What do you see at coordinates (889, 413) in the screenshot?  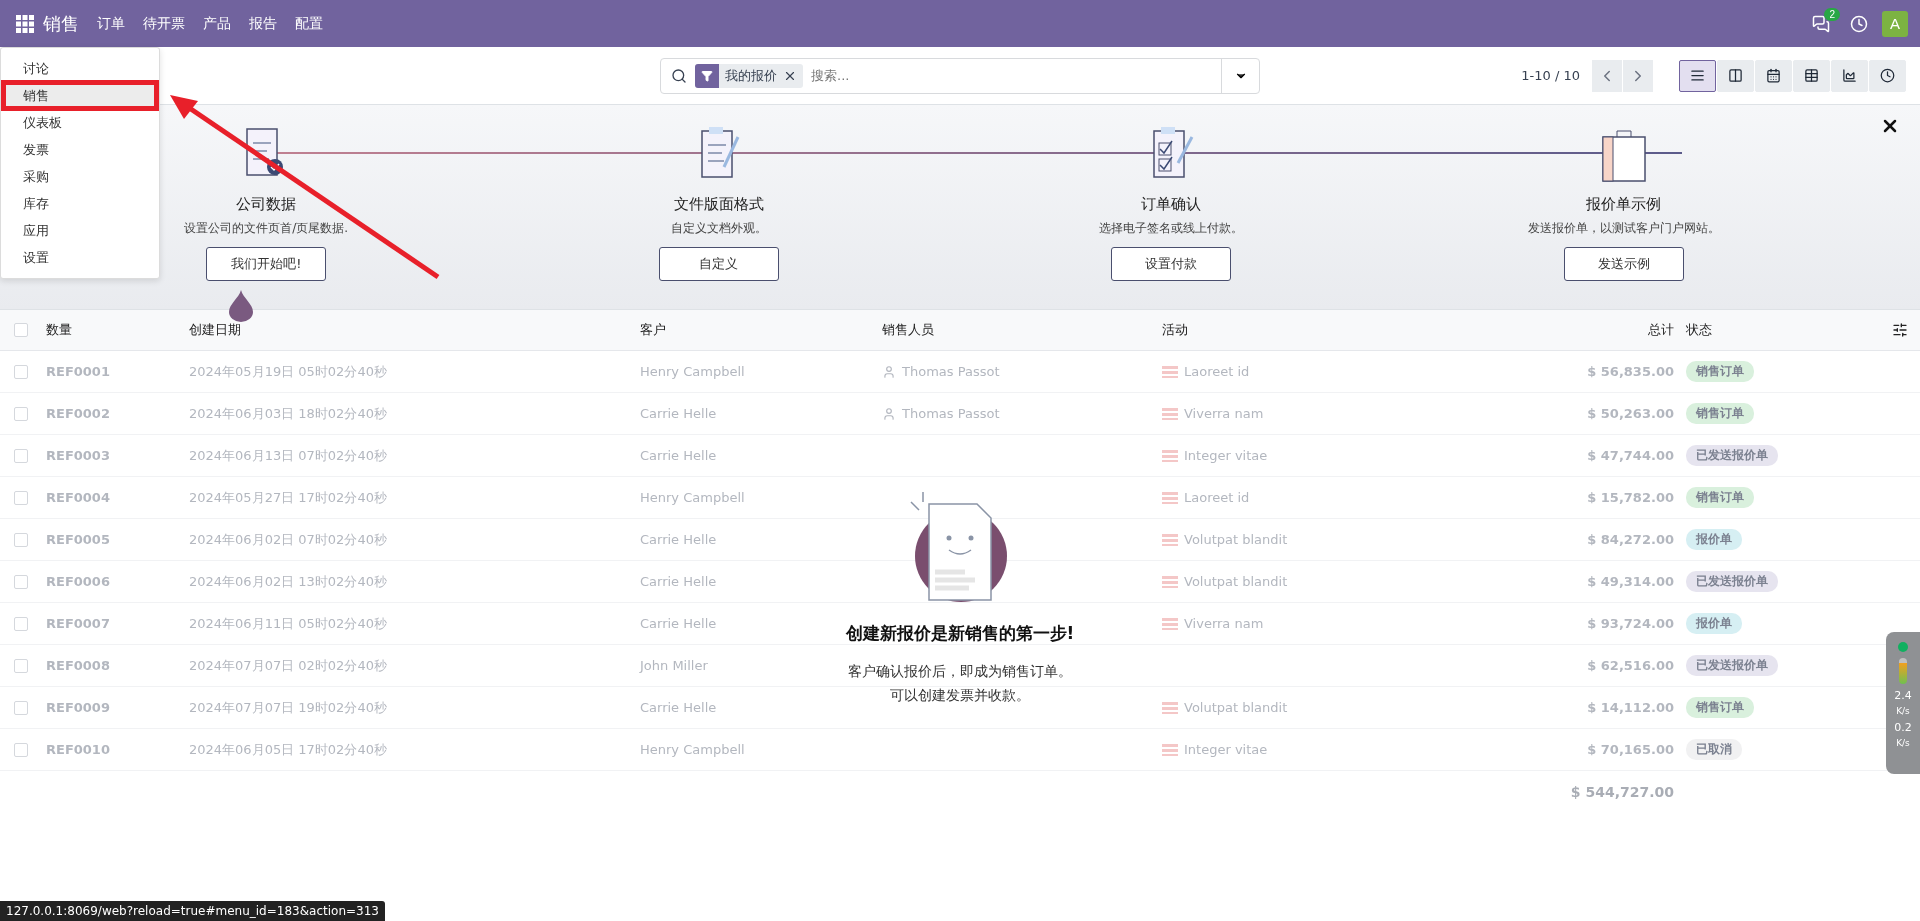 I see `person-icon` at bounding box center [889, 413].